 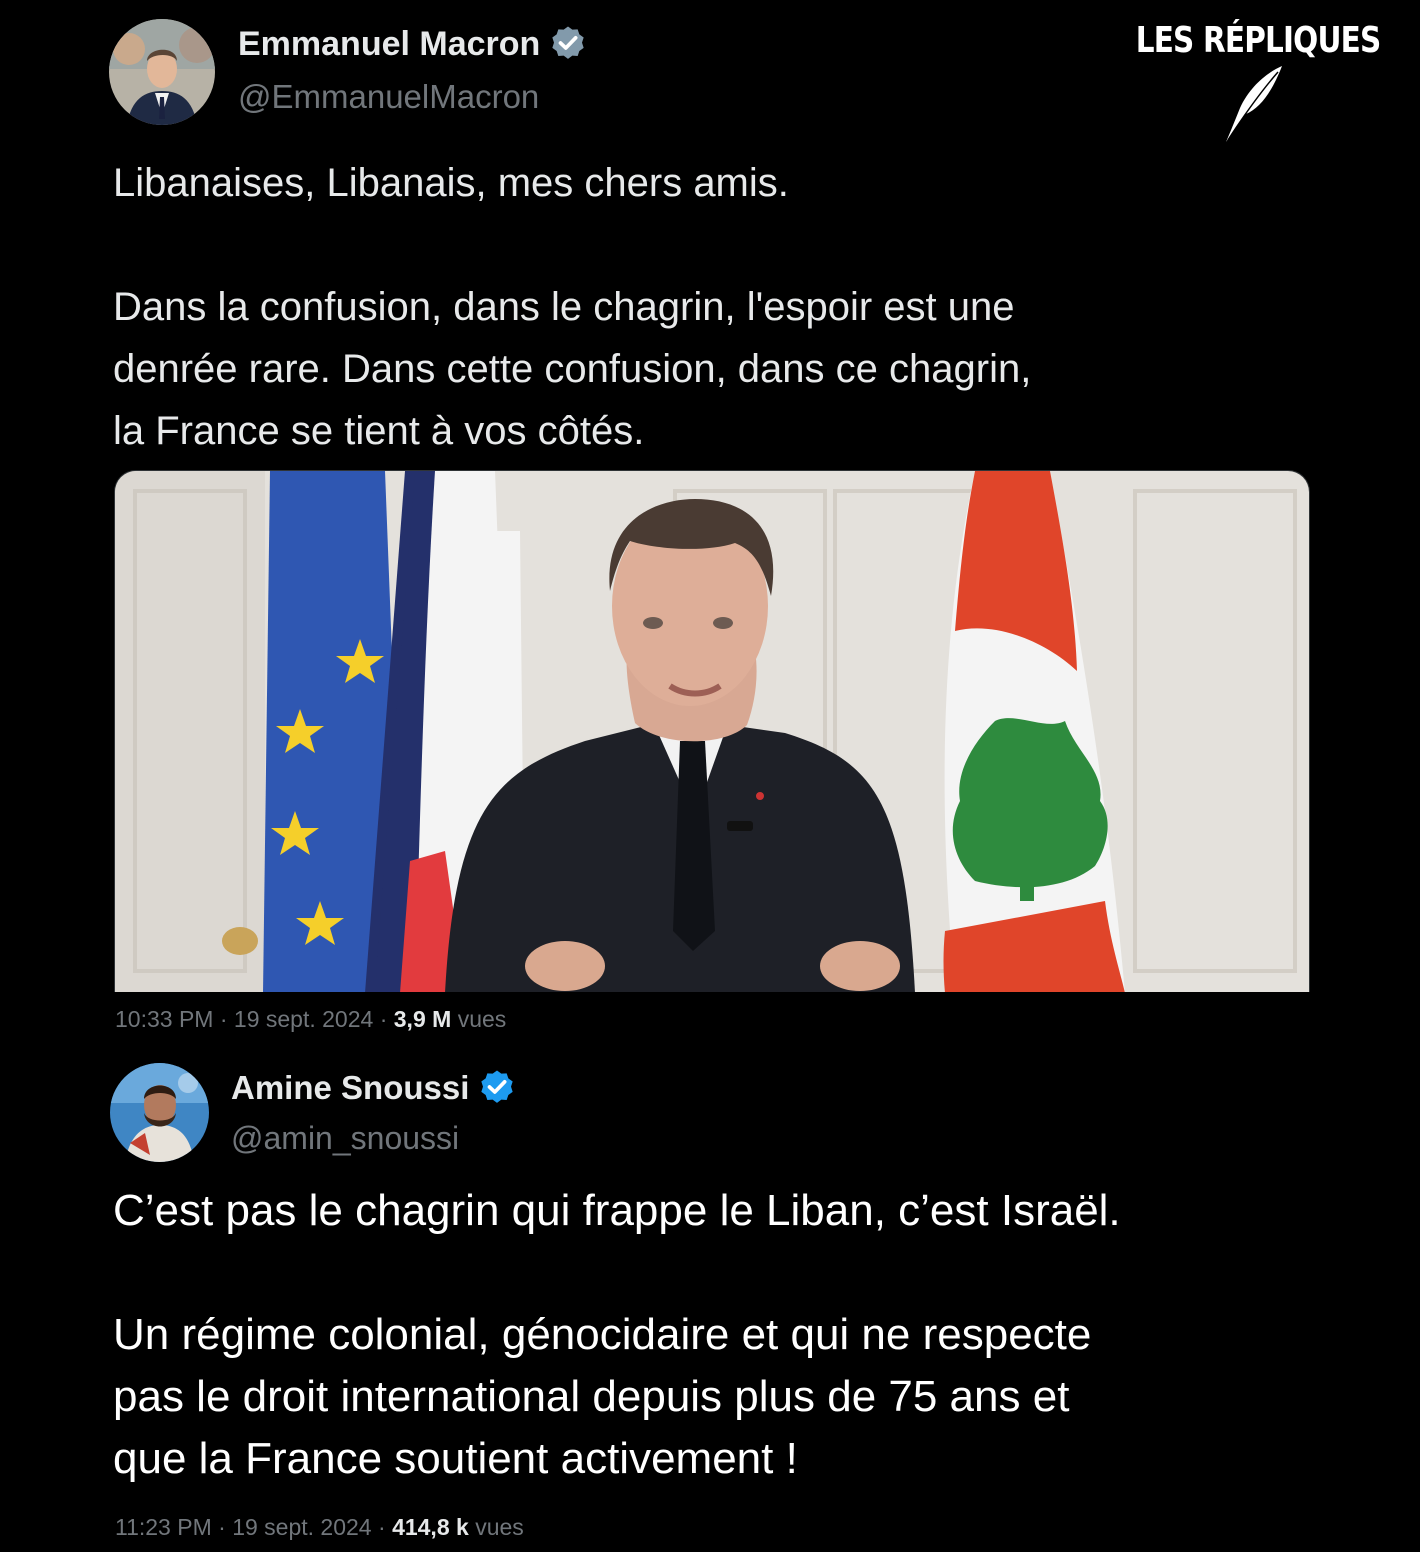 I want to click on author-name: Emmanuel Macron, so click(x=413, y=44).